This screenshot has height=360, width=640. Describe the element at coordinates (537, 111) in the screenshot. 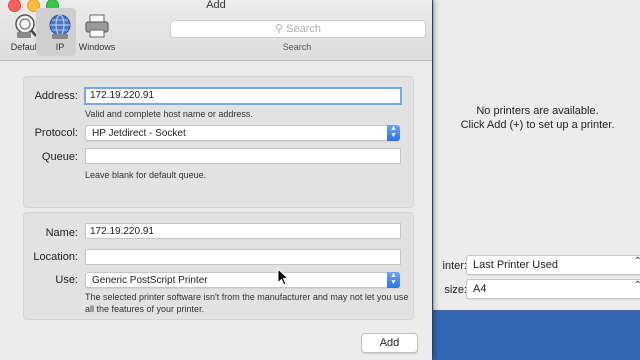

I see `no-printers-line1: No printers are available.` at that location.